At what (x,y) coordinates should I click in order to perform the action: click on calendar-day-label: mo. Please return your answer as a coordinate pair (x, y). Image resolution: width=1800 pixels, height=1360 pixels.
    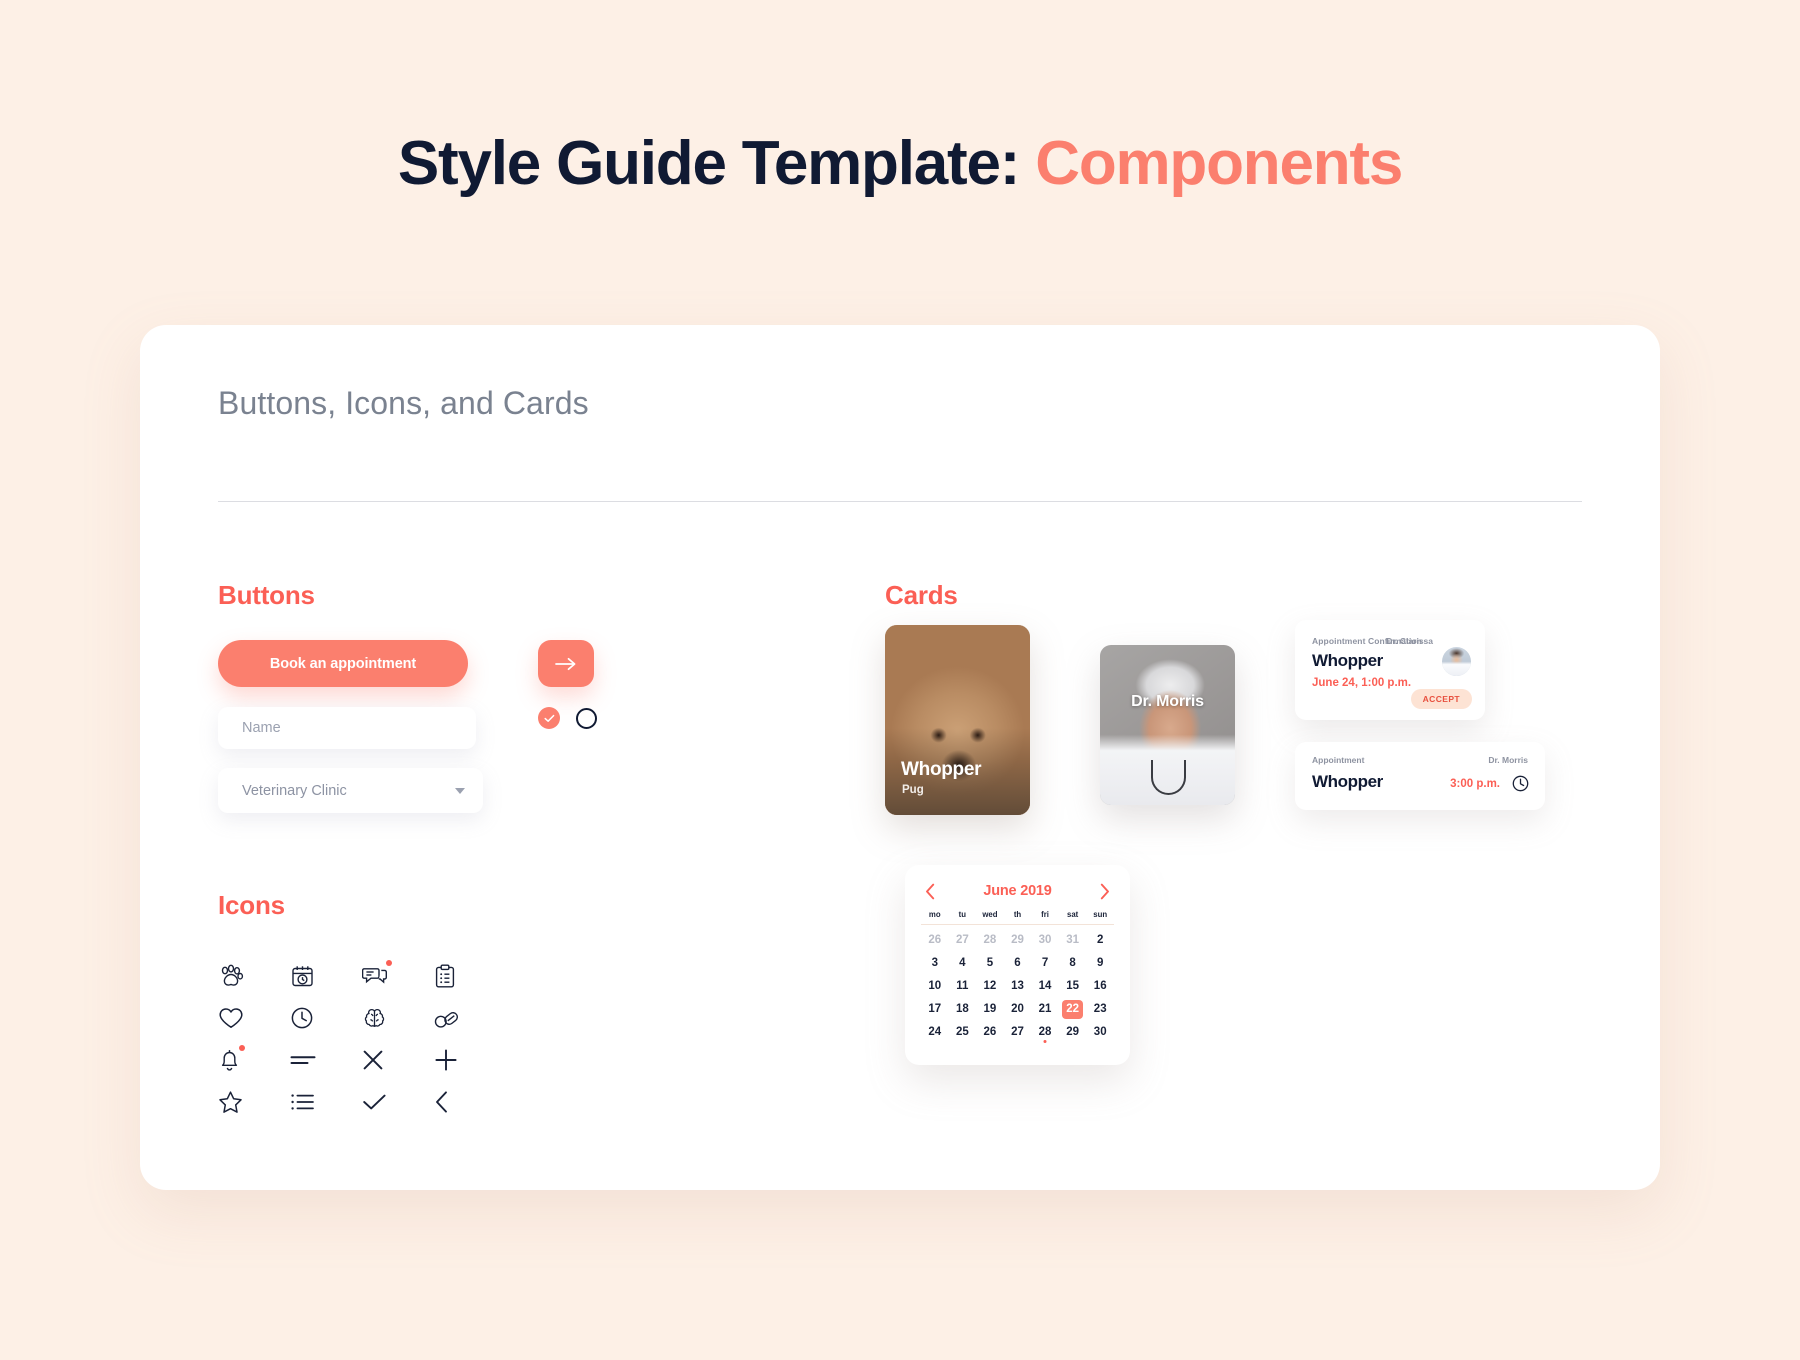
    Looking at the image, I should click on (934, 914).